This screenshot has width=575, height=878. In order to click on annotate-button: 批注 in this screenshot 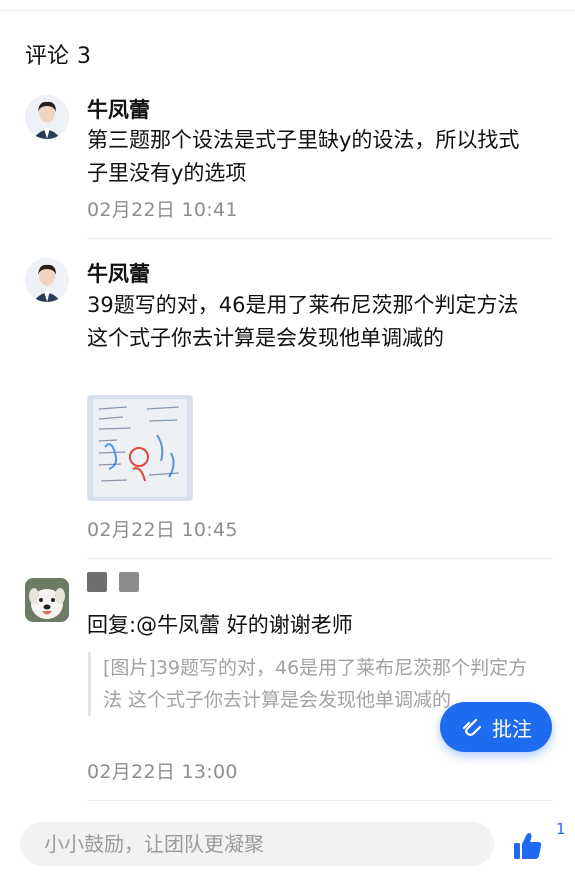, I will do `click(496, 727)`.